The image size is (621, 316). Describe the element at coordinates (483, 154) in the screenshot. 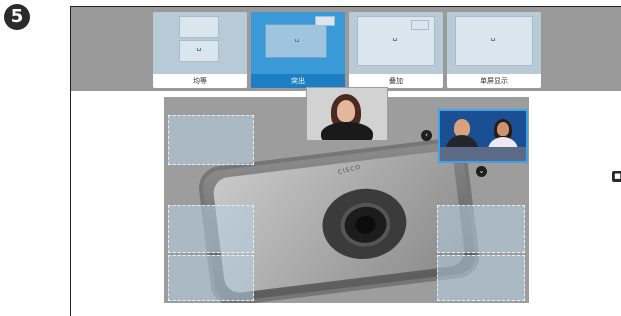

I see `studio-desk` at that location.